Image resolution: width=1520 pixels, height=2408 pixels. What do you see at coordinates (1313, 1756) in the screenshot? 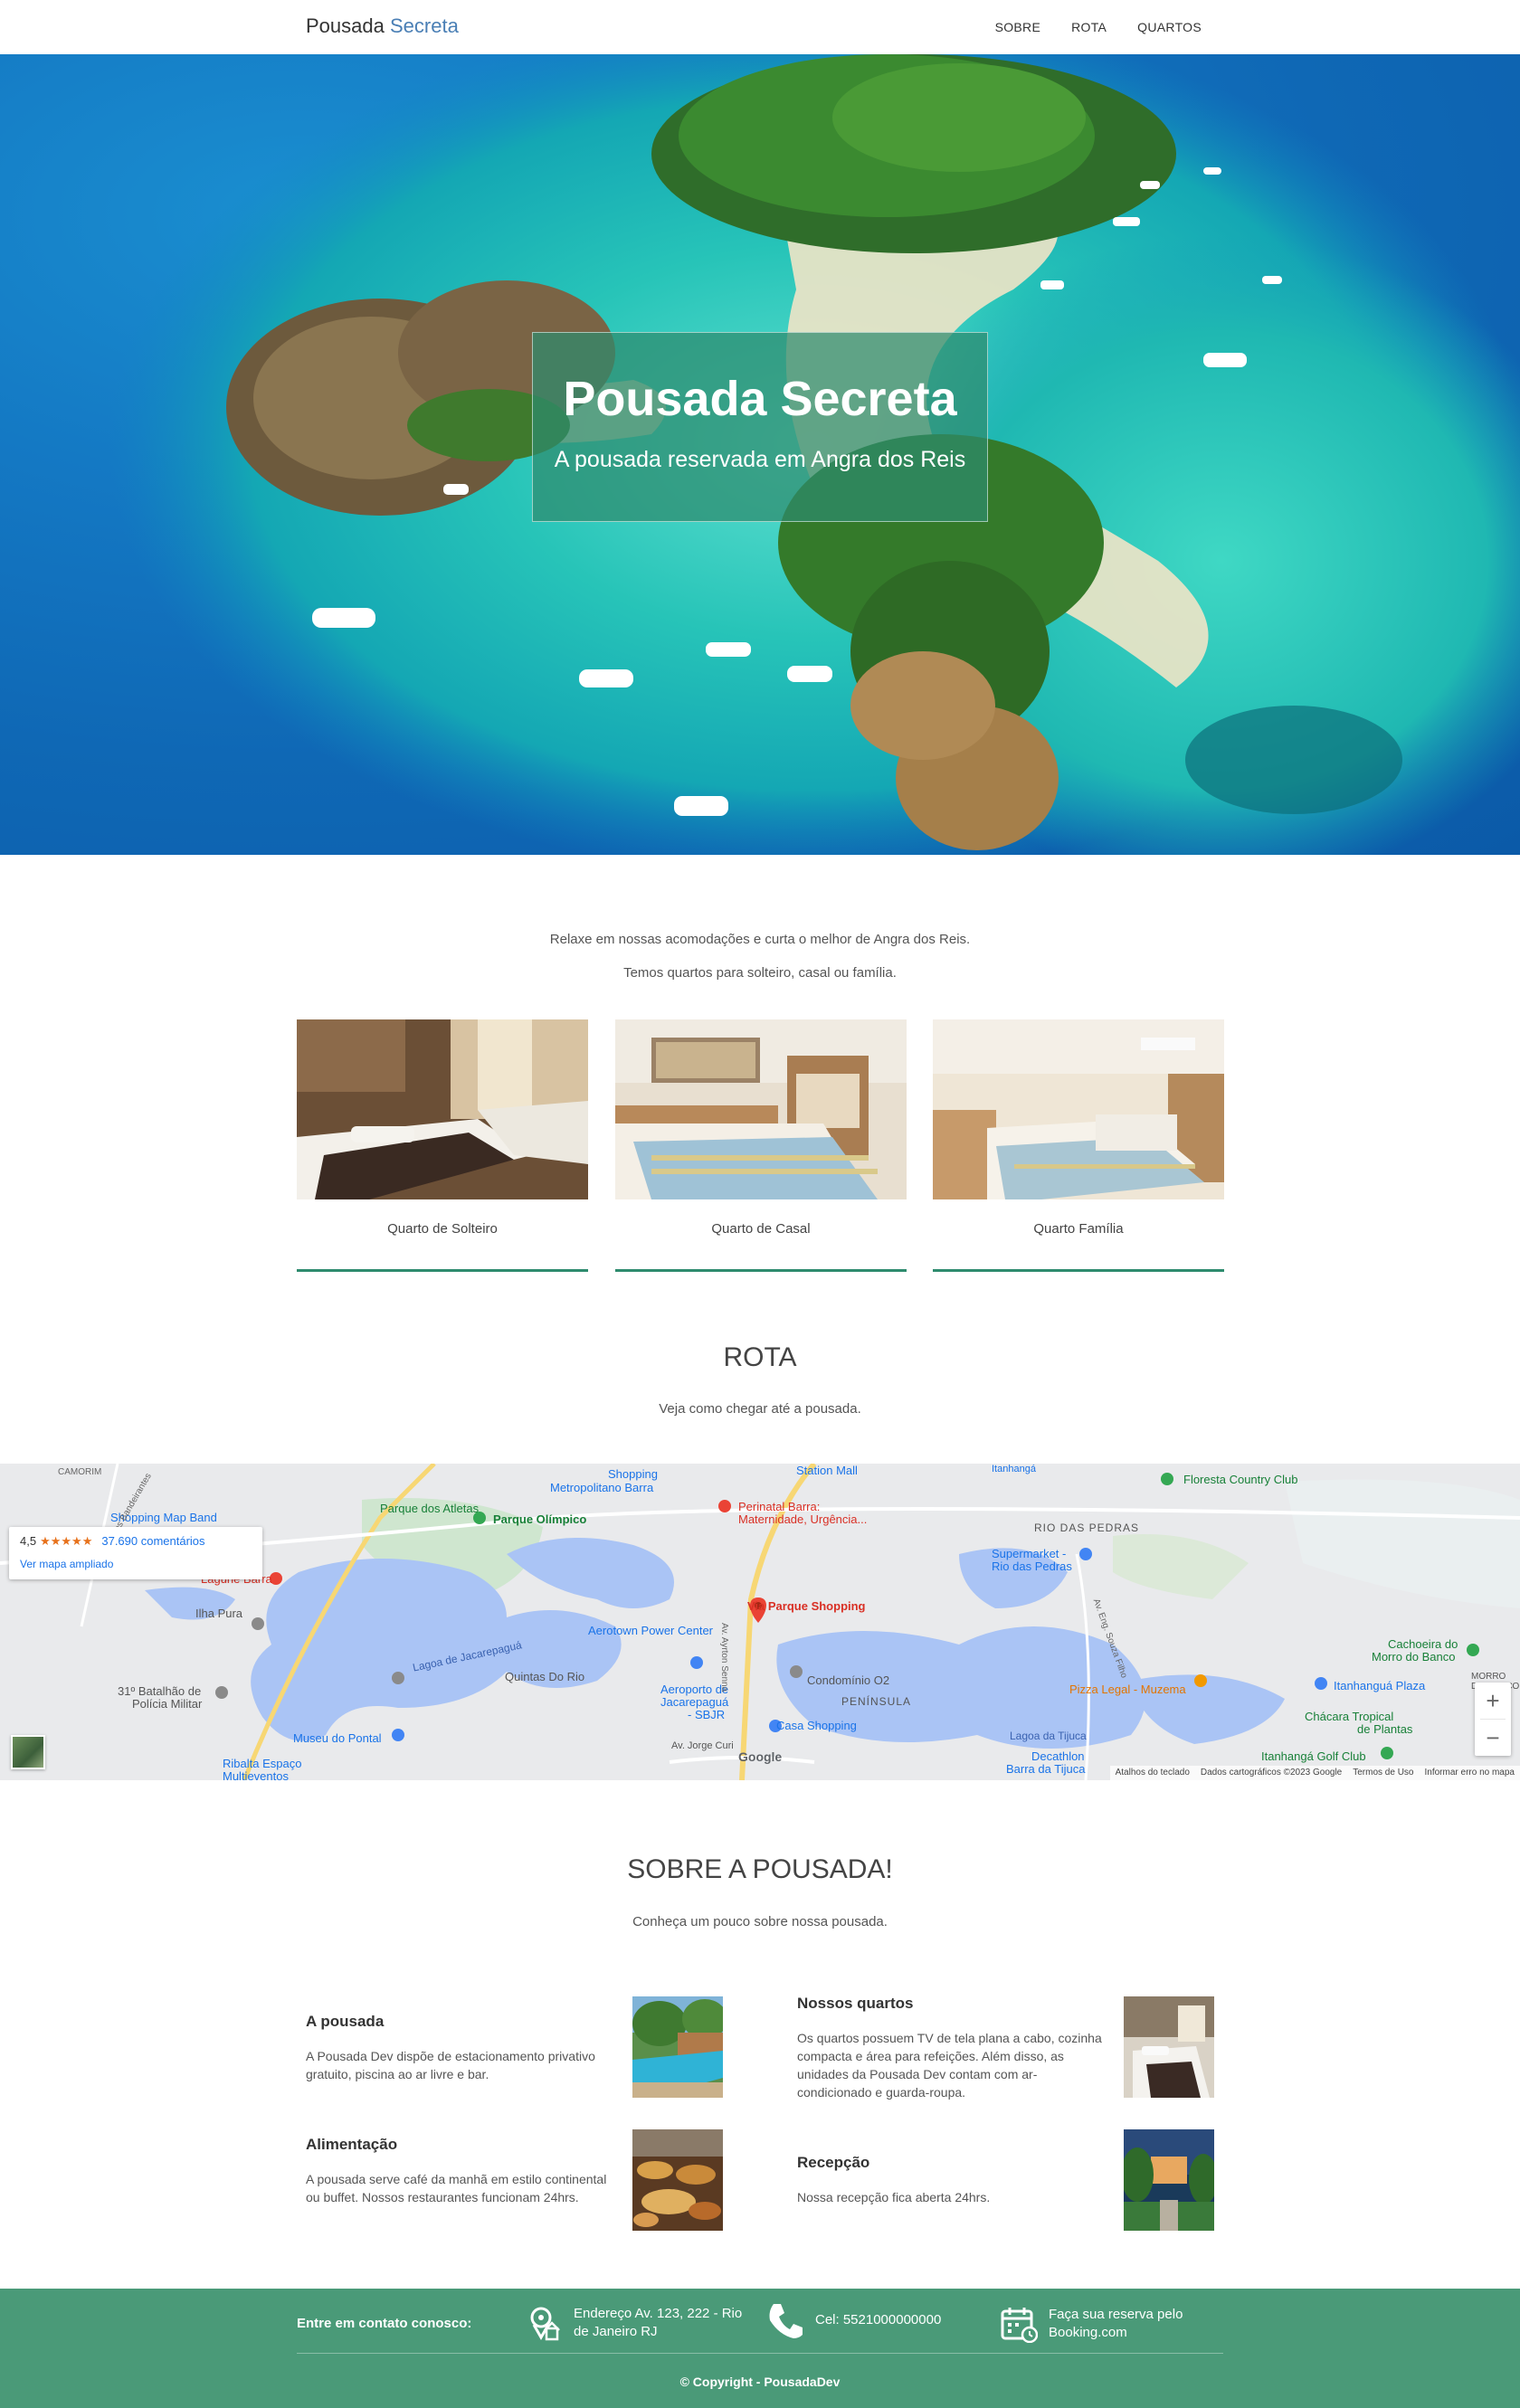
I see `map-label: Itanhangá Golf Club` at bounding box center [1313, 1756].